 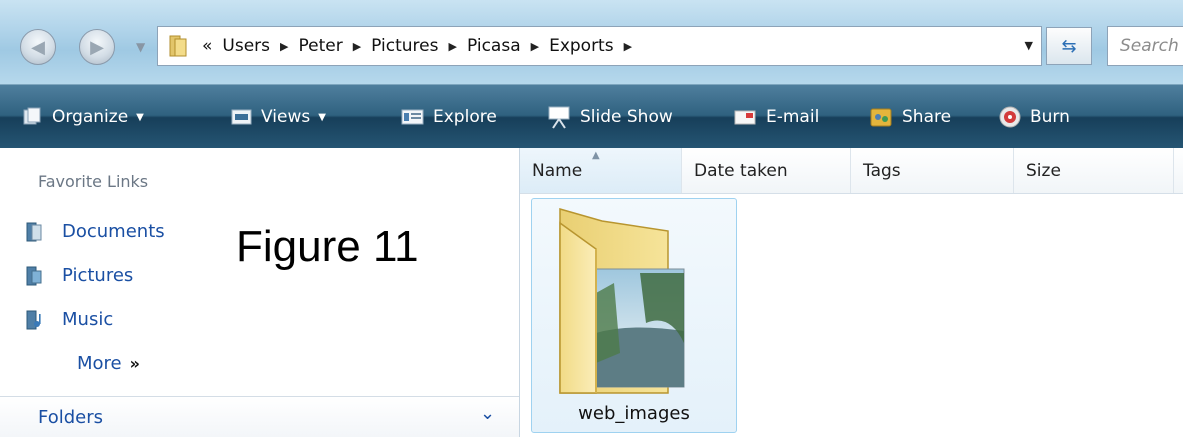 I want to click on refresh-button: ⇆, so click(x=1069, y=46).